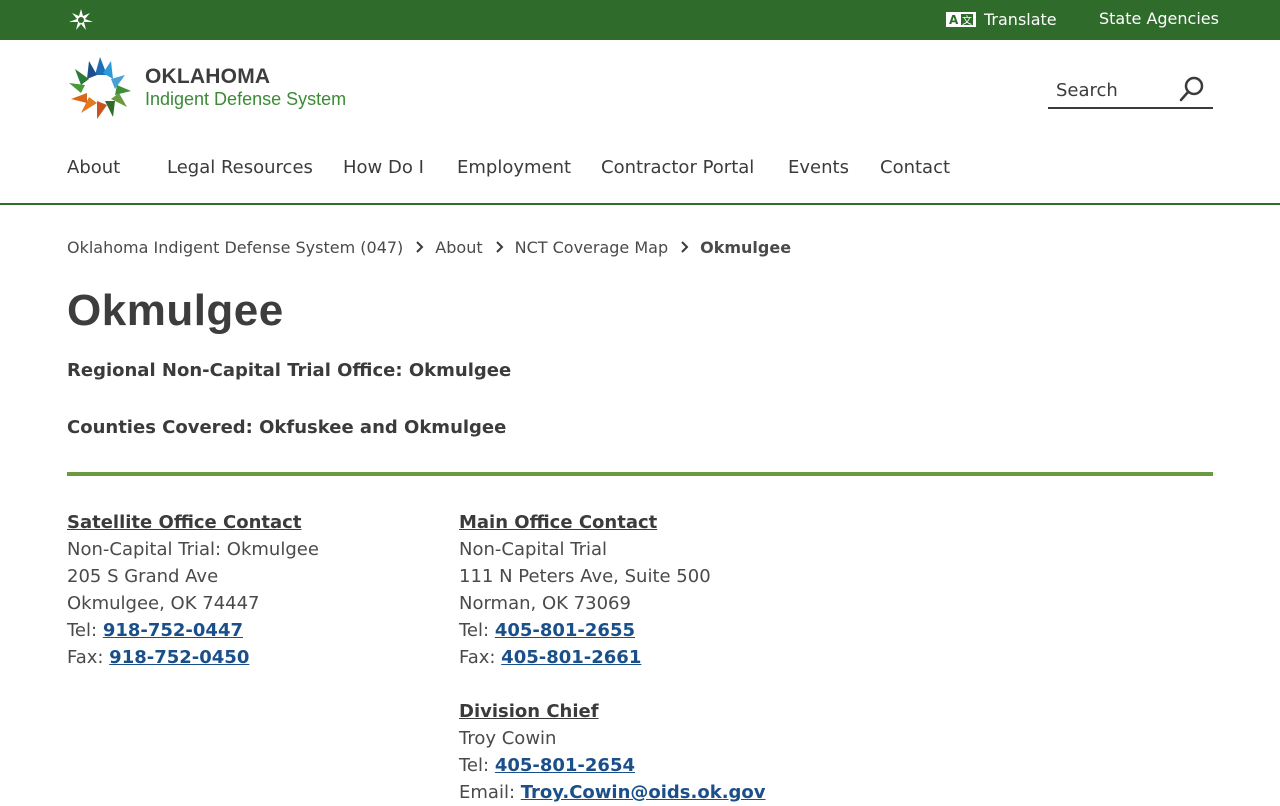  What do you see at coordinates (1159, 18) in the screenshot?
I see `state-agencies-link: State Agencies` at bounding box center [1159, 18].